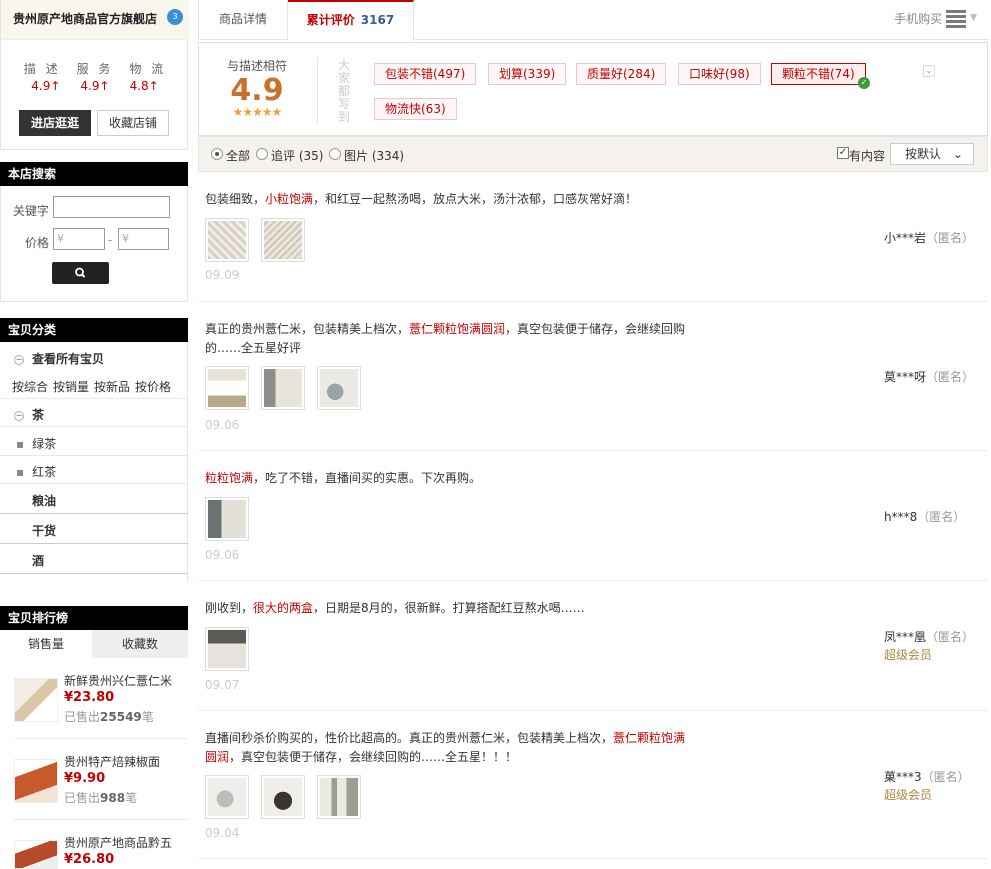 The height and width of the screenshot is (869, 991). I want to click on price-min-input: ¥, so click(79, 239).